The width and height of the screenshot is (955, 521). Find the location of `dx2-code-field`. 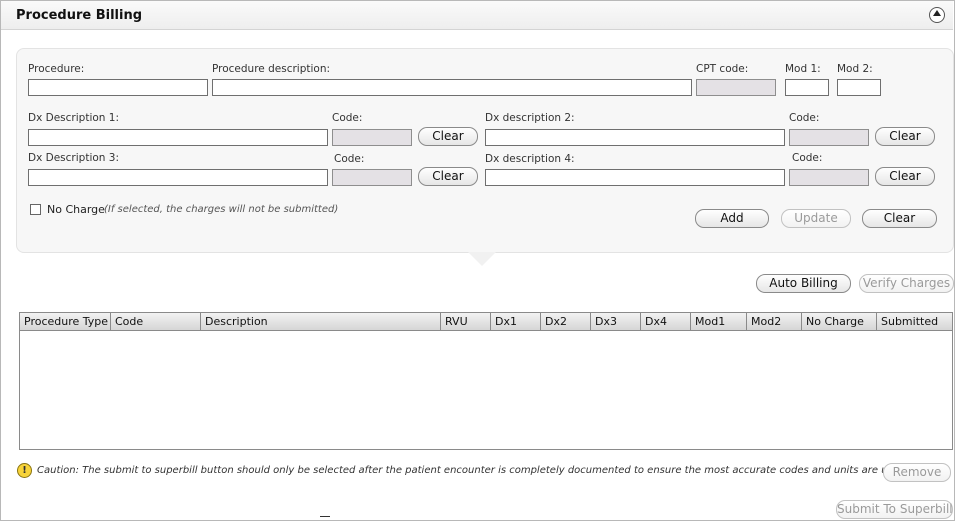

dx2-code-field is located at coordinates (829, 137).